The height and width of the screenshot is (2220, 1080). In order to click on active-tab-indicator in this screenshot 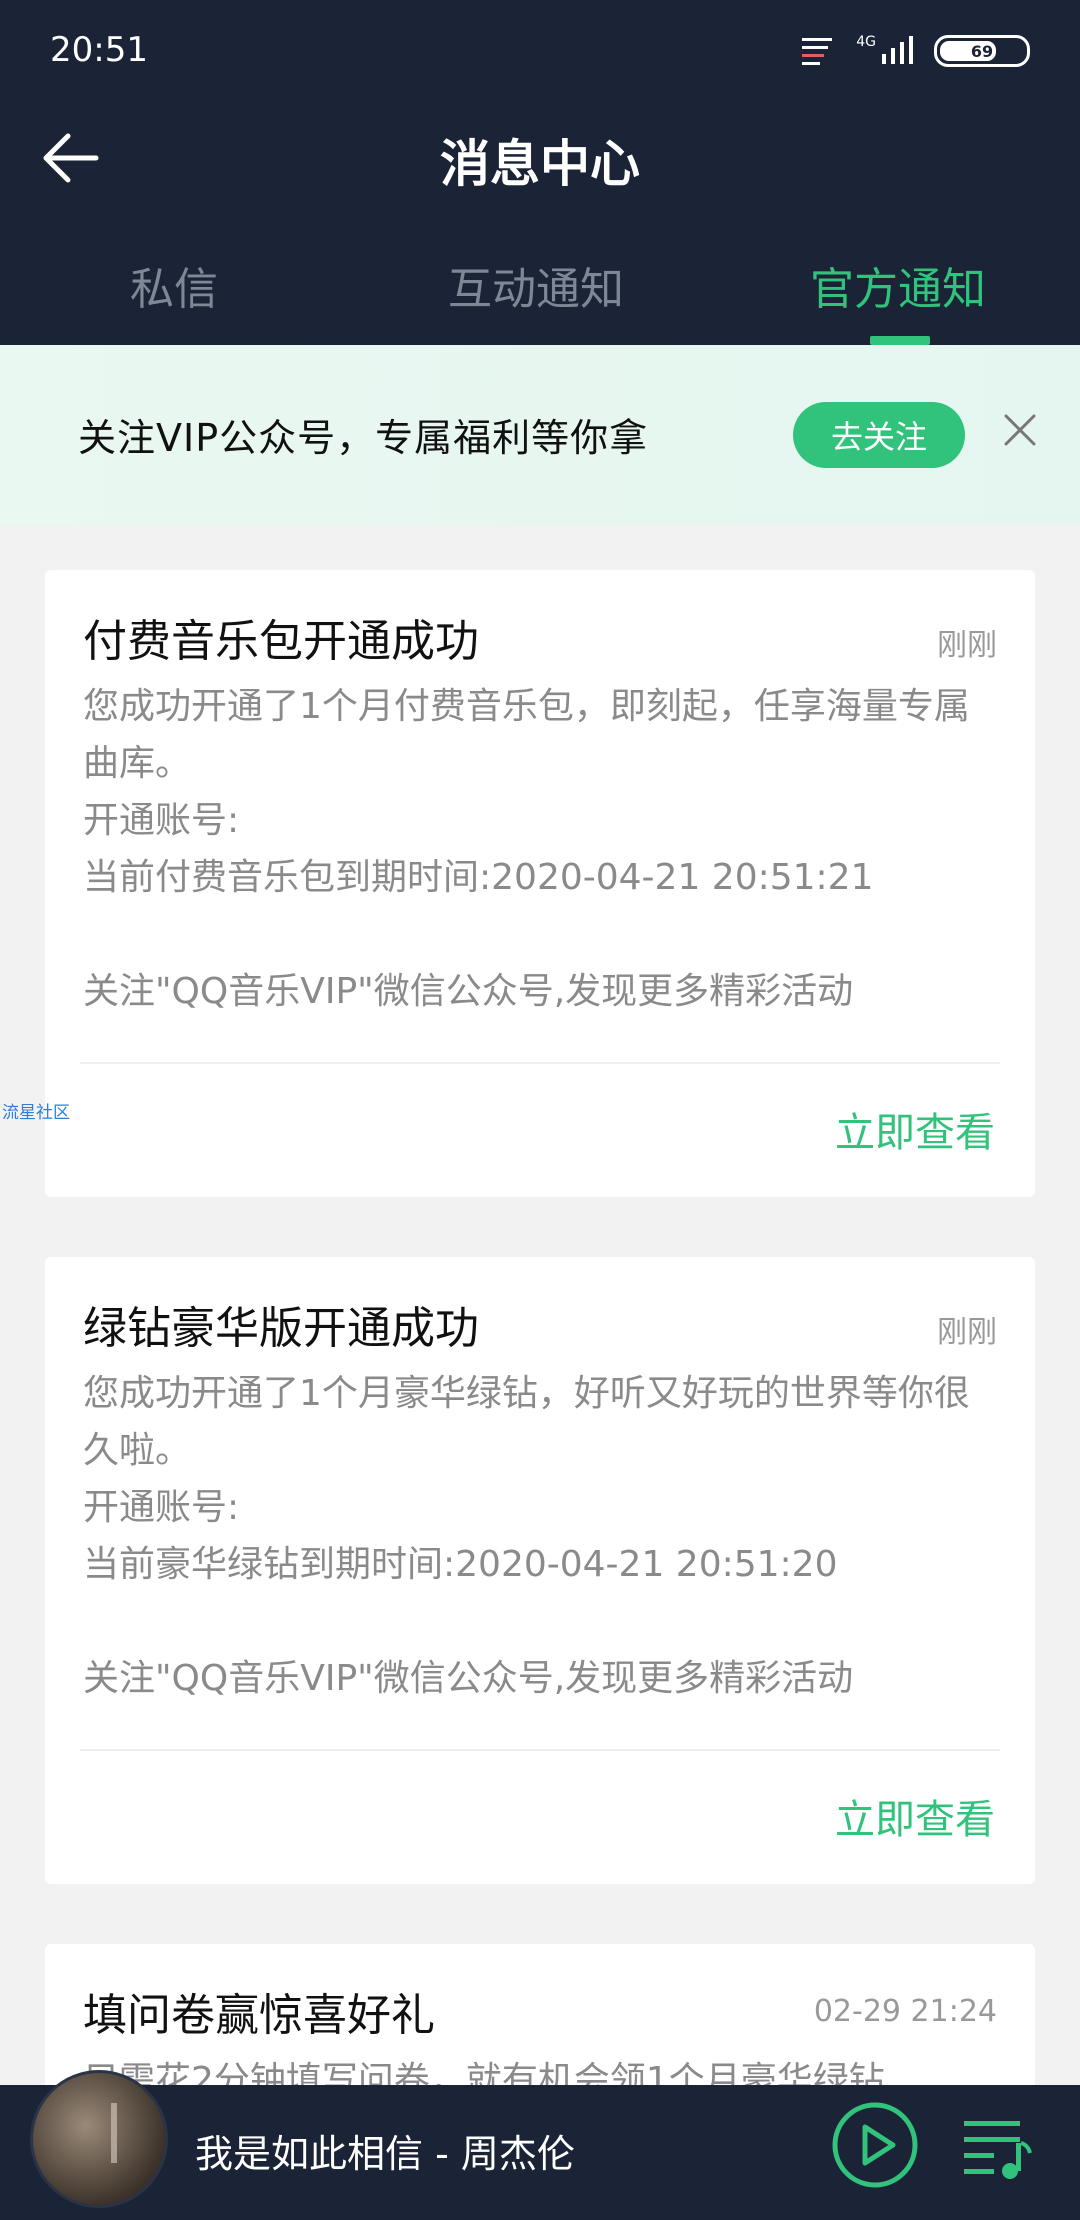, I will do `click(900, 340)`.